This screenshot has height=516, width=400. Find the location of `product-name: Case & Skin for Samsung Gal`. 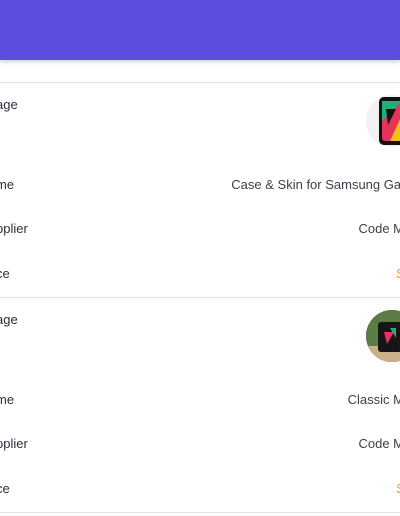

product-name: Case & Skin for Samsung Gal is located at coordinates (315, 184).